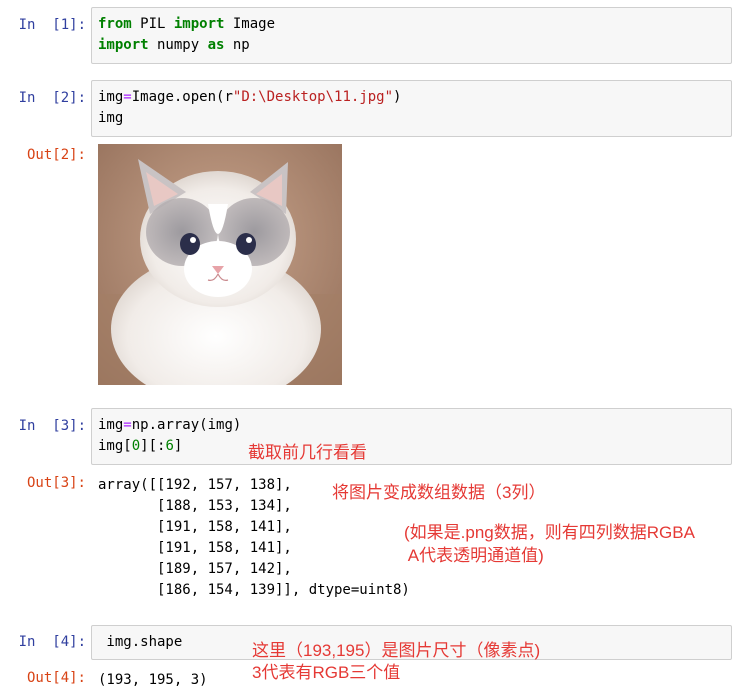 The height and width of the screenshot is (696, 732). Describe the element at coordinates (237, 45) in the screenshot. I see `code-token: np` at that location.